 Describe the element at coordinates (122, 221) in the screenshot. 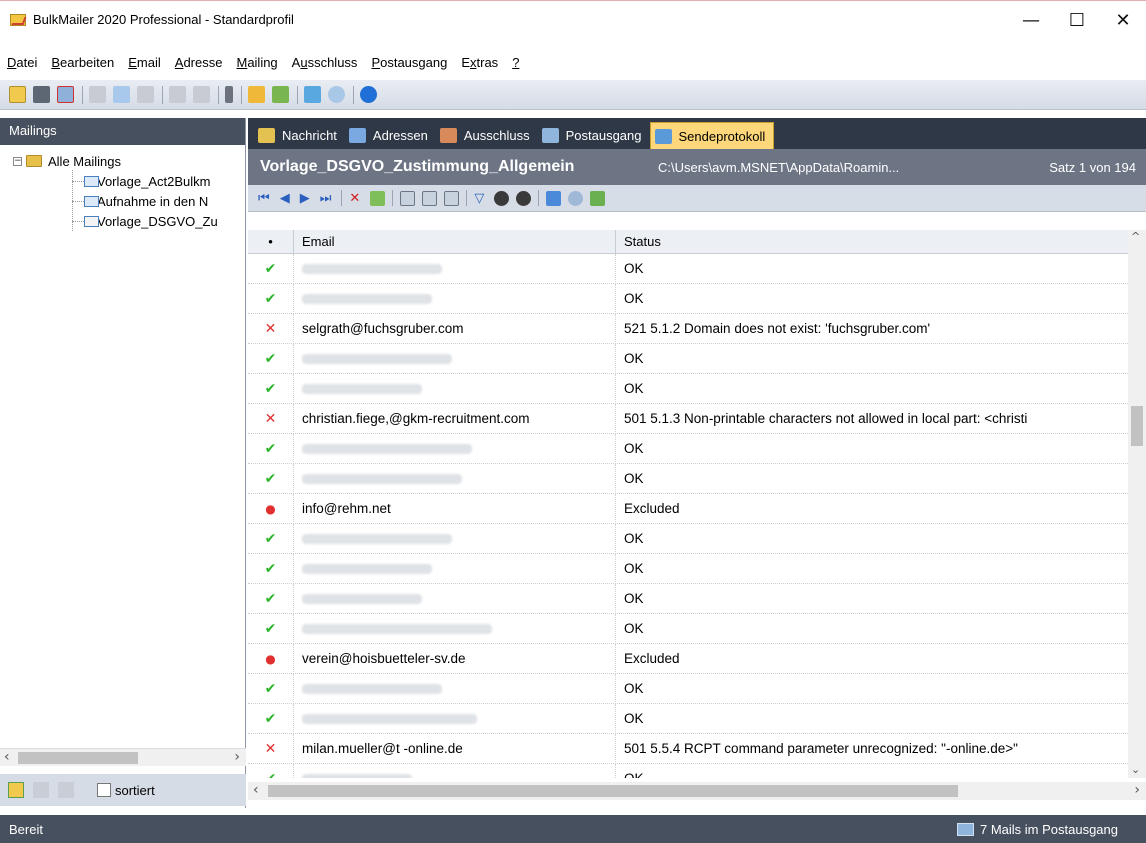

I see `tree-item-mailing-selected: Vorlage_DSGVO_Zu` at that location.